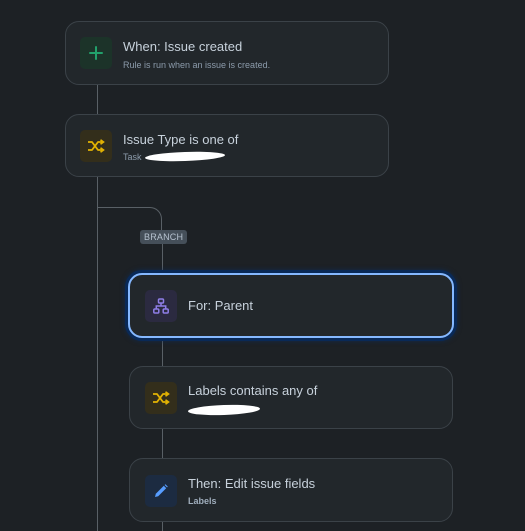  What do you see at coordinates (181, 139) in the screenshot?
I see `issue-type-title: Issue Type is one of` at bounding box center [181, 139].